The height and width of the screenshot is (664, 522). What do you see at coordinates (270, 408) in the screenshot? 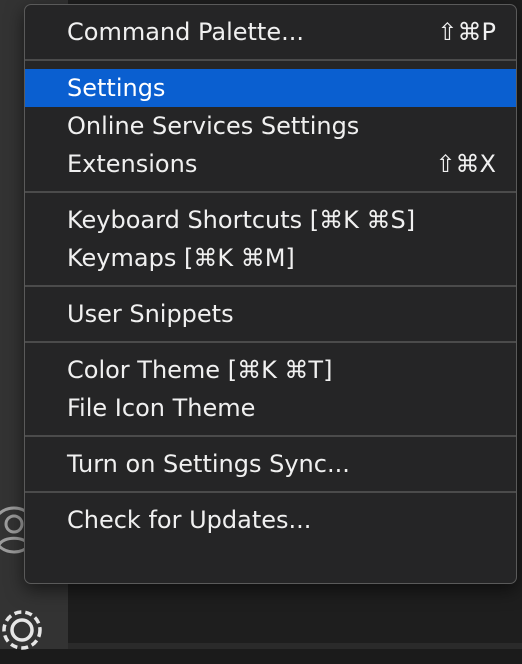
I see `menu-item-file-icon-theme: File Icon Theme` at bounding box center [270, 408].